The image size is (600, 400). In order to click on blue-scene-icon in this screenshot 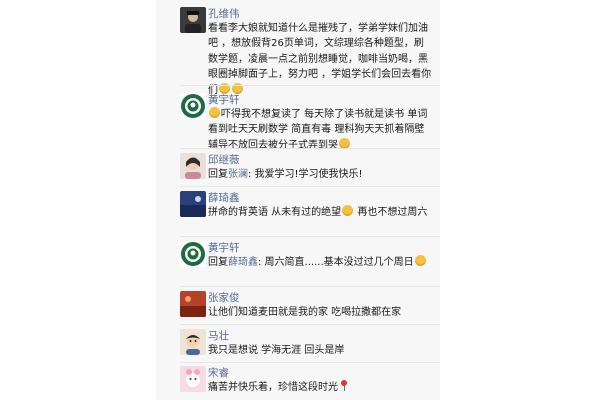, I will do `click(193, 204)`.